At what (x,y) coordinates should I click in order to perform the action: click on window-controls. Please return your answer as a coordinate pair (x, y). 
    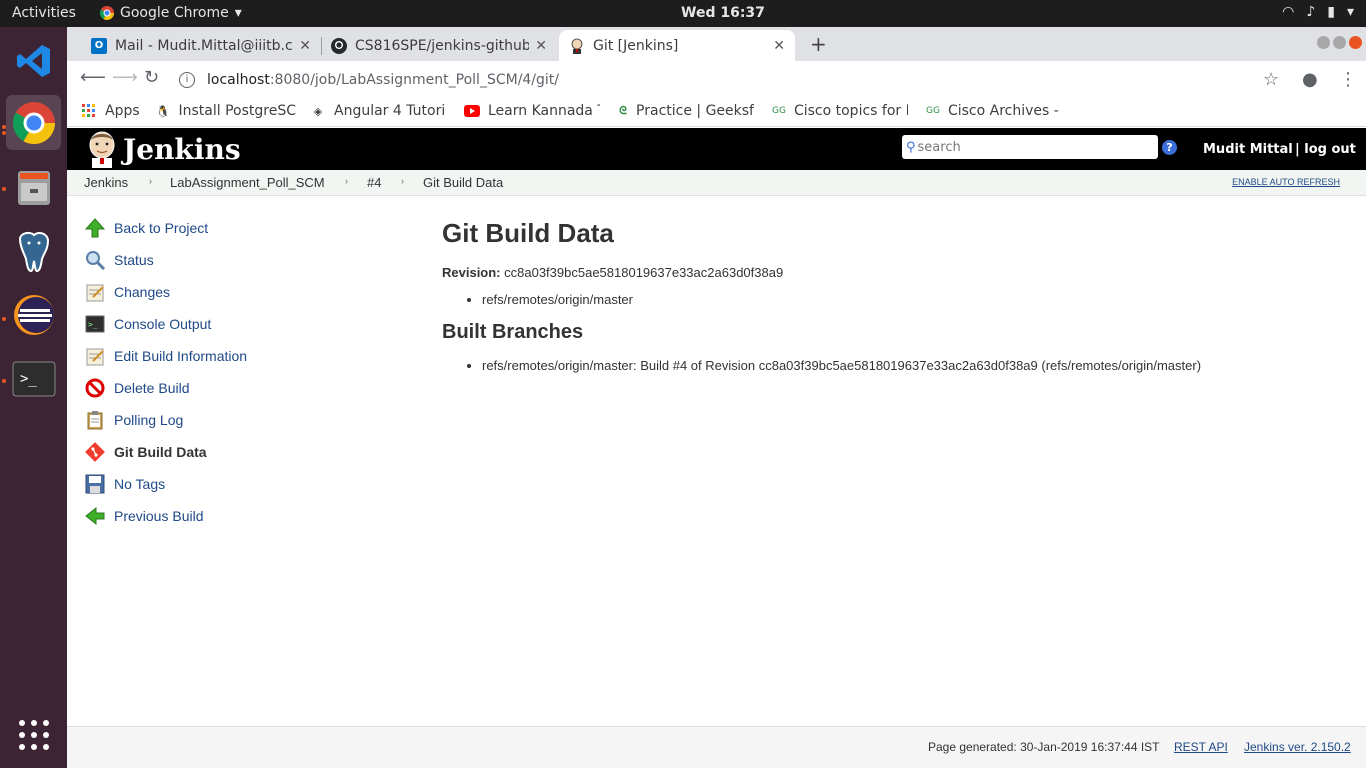
    Looking at the image, I should click on (1339, 42).